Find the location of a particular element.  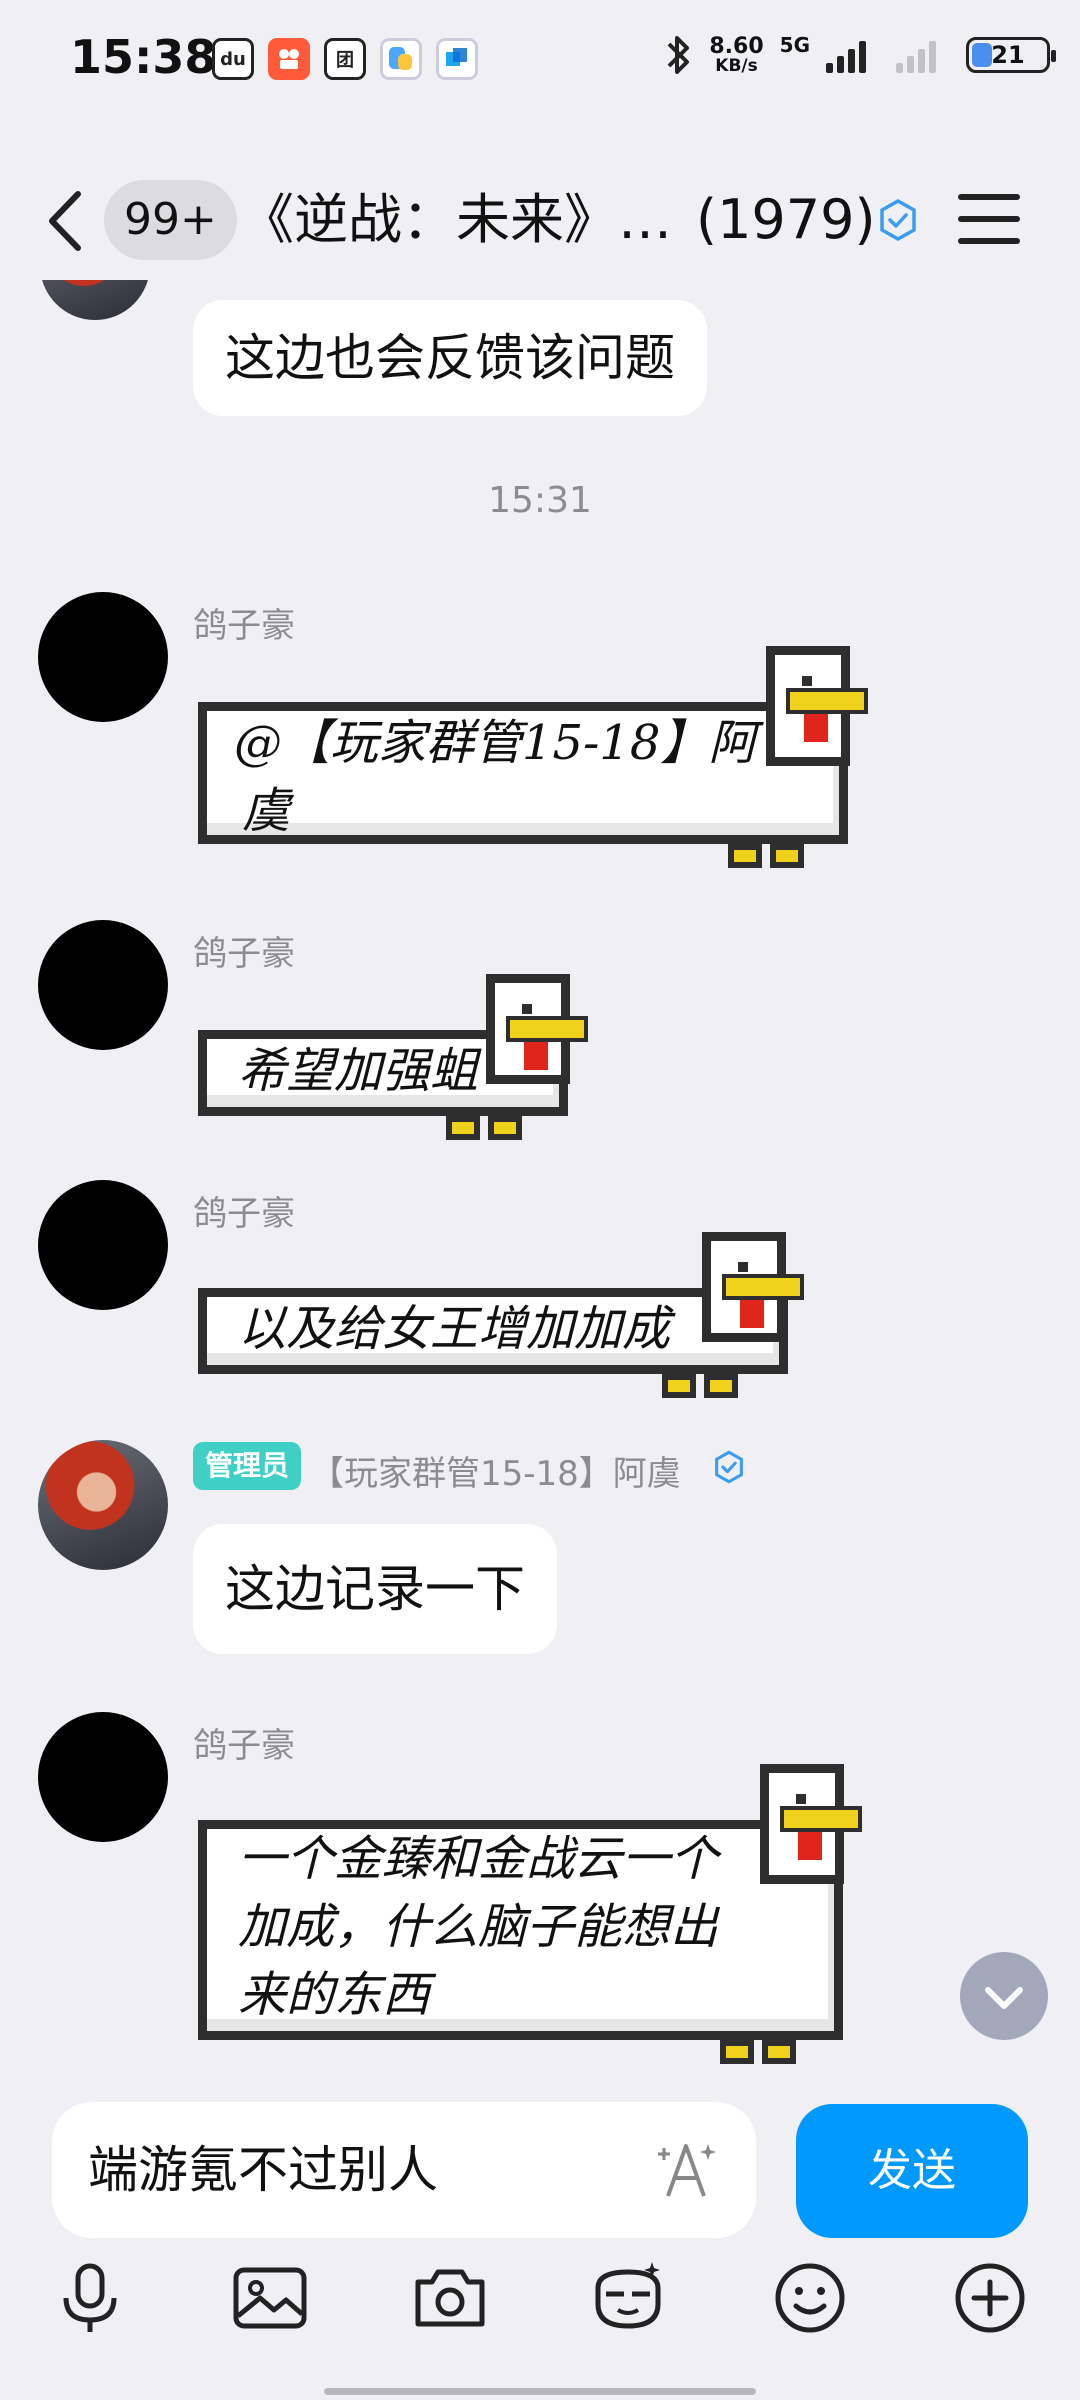

message-timestamp: 15:31 is located at coordinates (540, 500).